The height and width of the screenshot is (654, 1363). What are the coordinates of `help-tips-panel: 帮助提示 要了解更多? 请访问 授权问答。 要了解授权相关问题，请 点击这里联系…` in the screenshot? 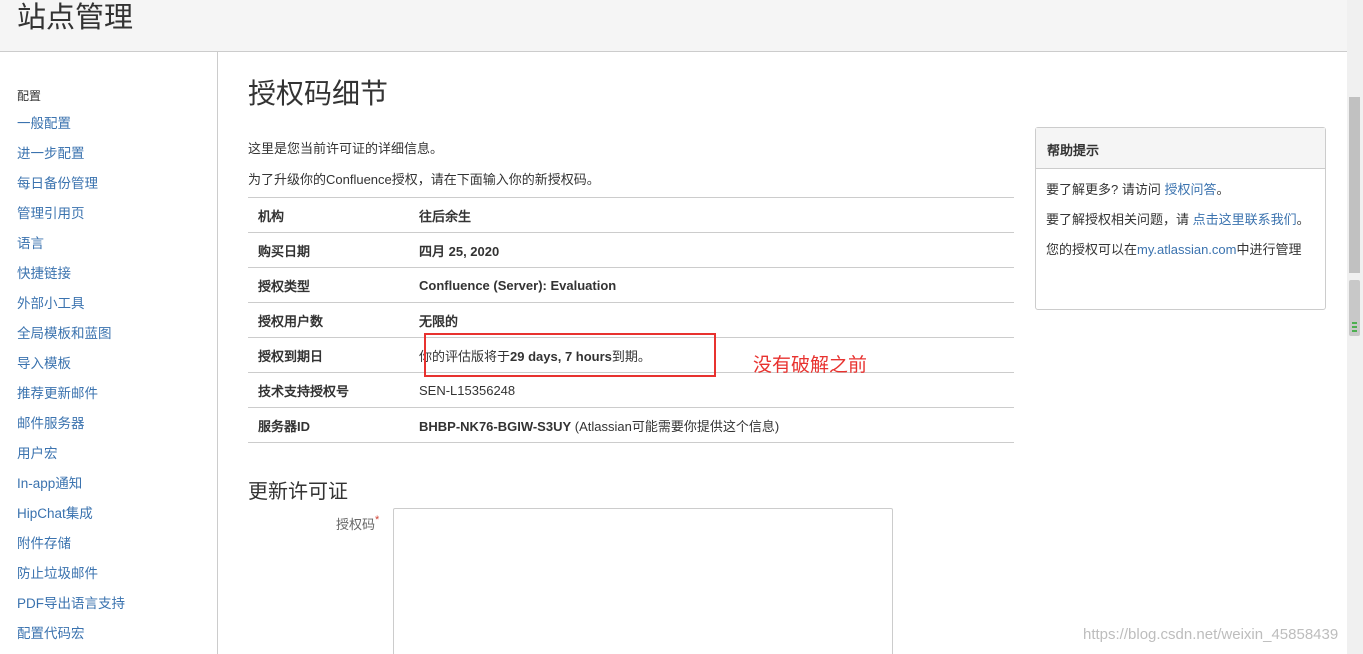 It's located at (1180, 218).